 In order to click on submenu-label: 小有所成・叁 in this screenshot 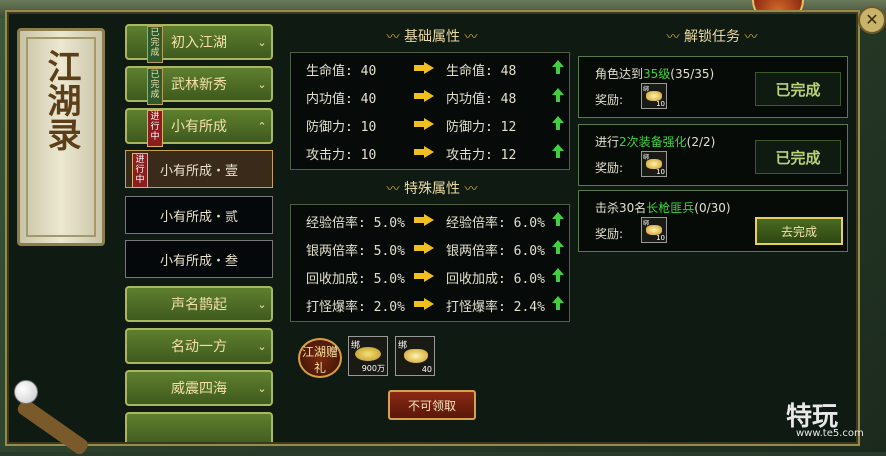, I will do `click(198, 261)`.